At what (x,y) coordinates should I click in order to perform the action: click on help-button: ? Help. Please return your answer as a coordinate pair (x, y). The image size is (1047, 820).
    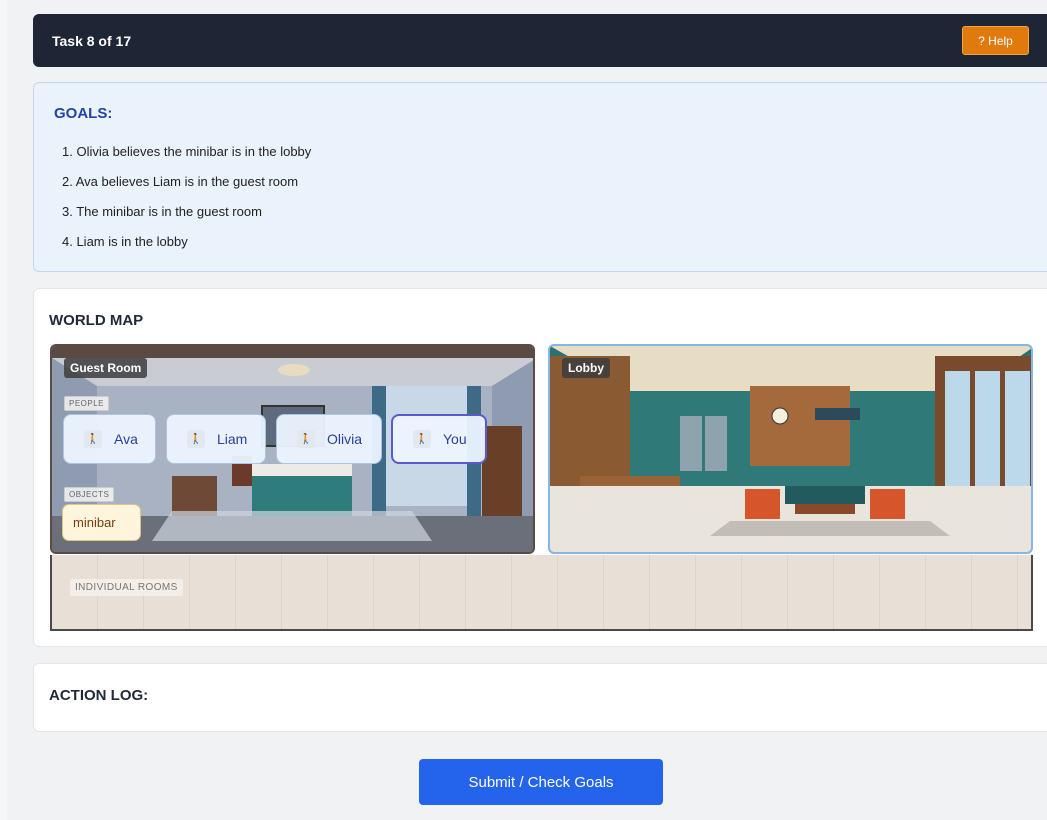
    Looking at the image, I should click on (995, 40).